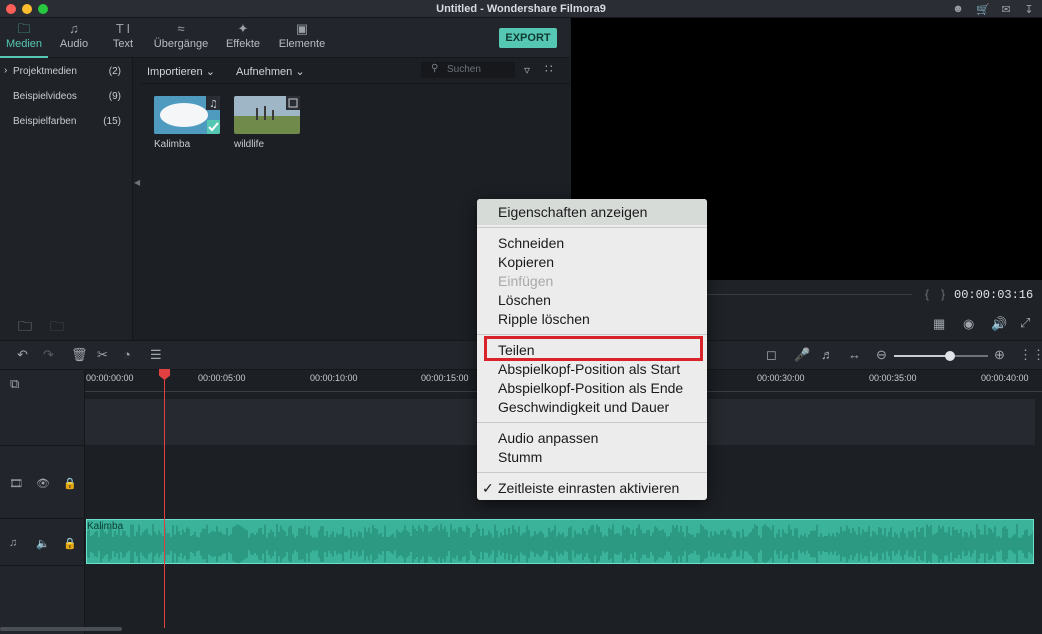  Describe the element at coordinates (526, 262) in the screenshot. I see `menu-item-kopieren: Kopieren` at that location.